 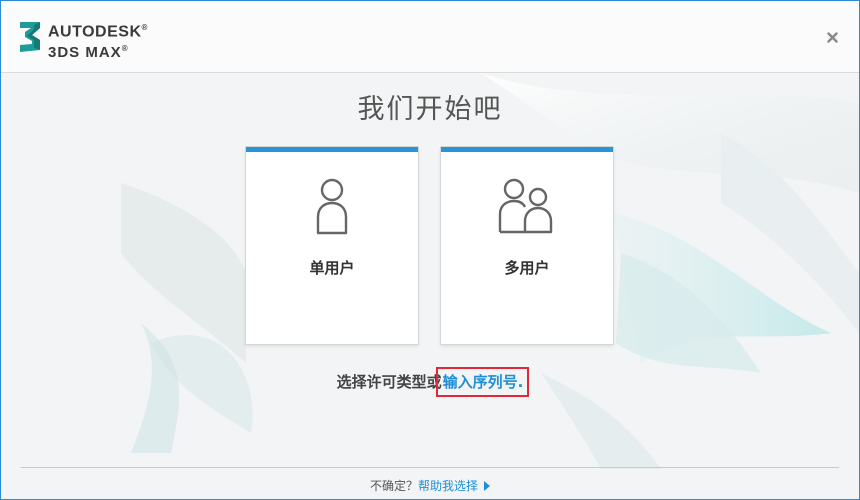 I want to click on logo-registered-mark: ®, so click(x=144, y=27).